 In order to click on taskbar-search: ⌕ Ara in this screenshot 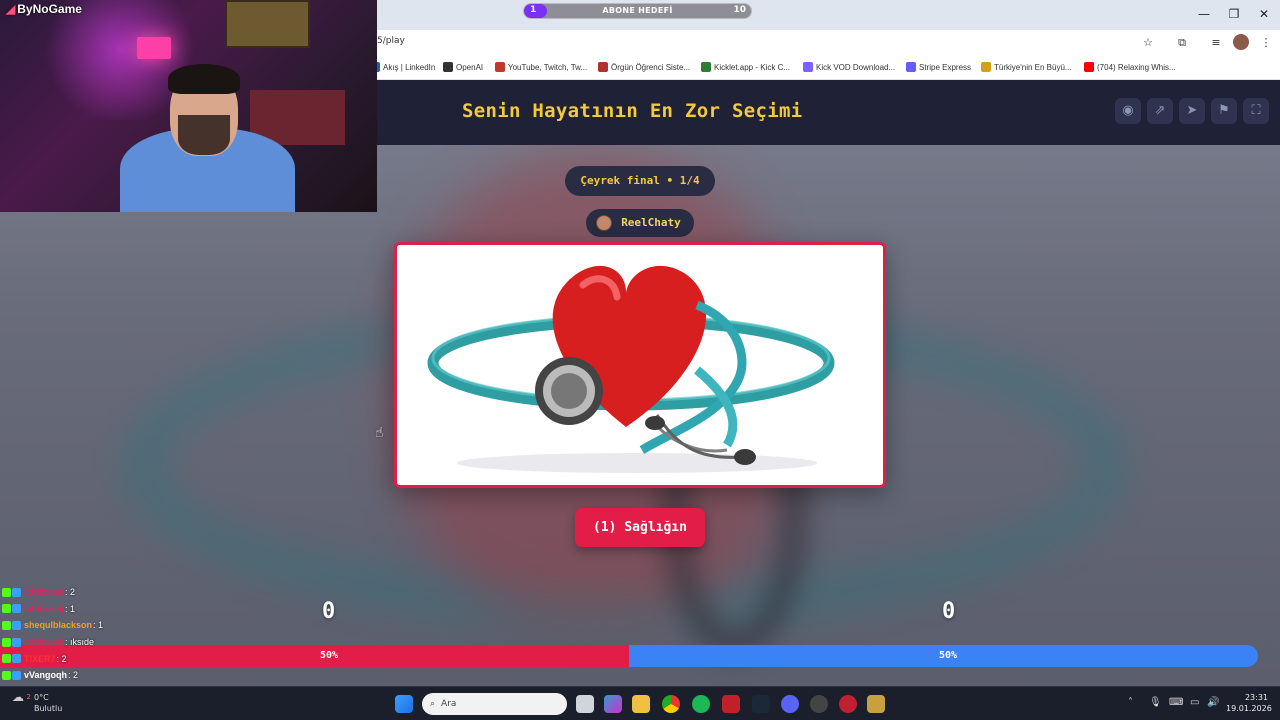, I will do `click(494, 704)`.